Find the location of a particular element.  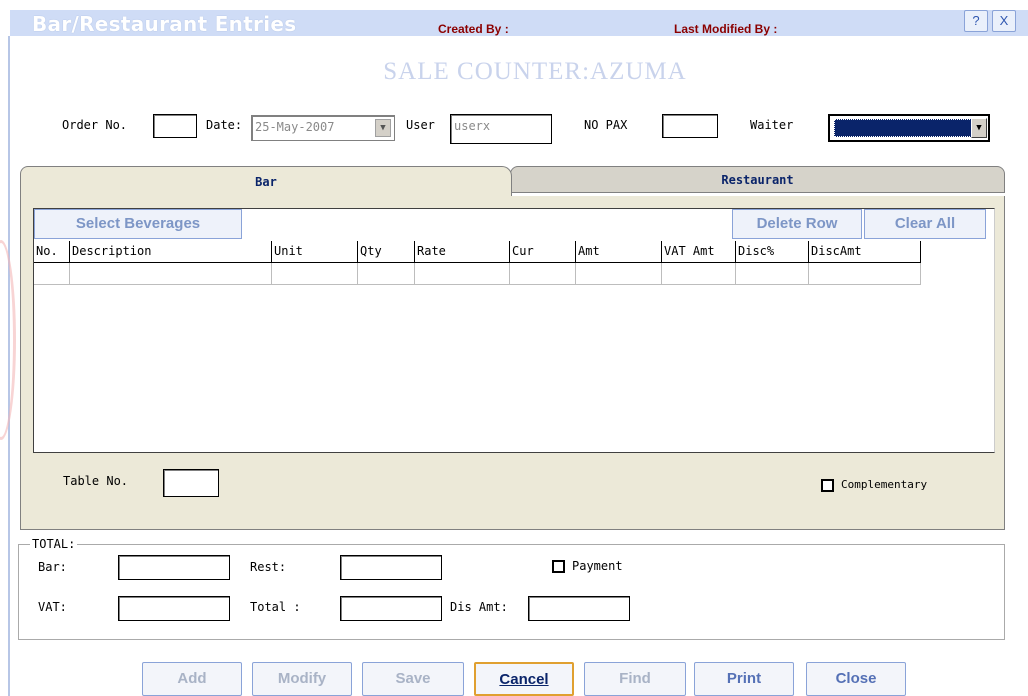

tab-bar: Bar is located at coordinates (266, 181).